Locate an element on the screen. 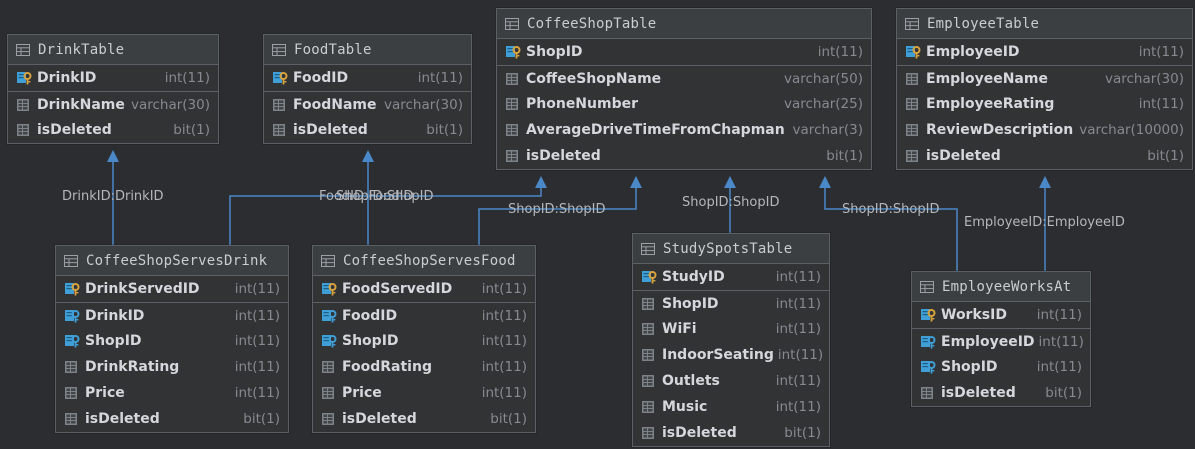 The image size is (1195, 449). column-name: DrinkID is located at coordinates (115, 315).